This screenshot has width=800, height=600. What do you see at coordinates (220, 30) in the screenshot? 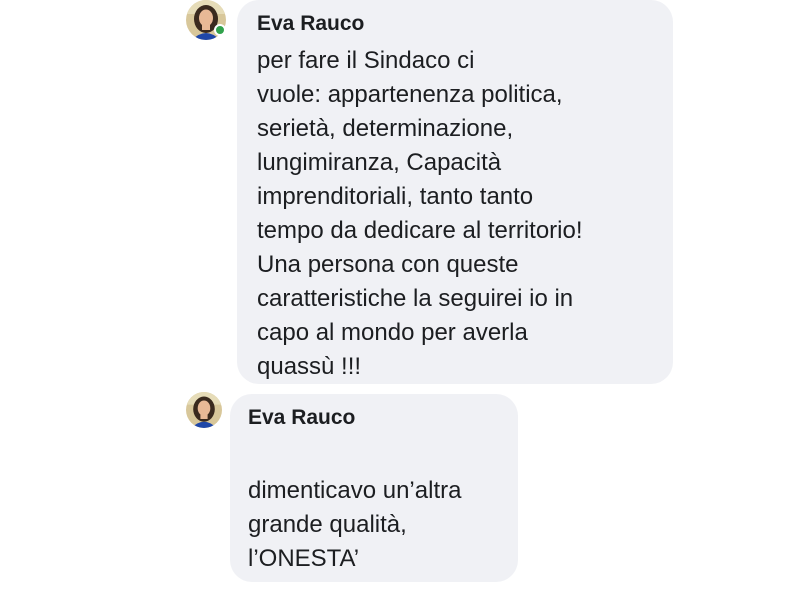
I see `online-status-icon` at bounding box center [220, 30].